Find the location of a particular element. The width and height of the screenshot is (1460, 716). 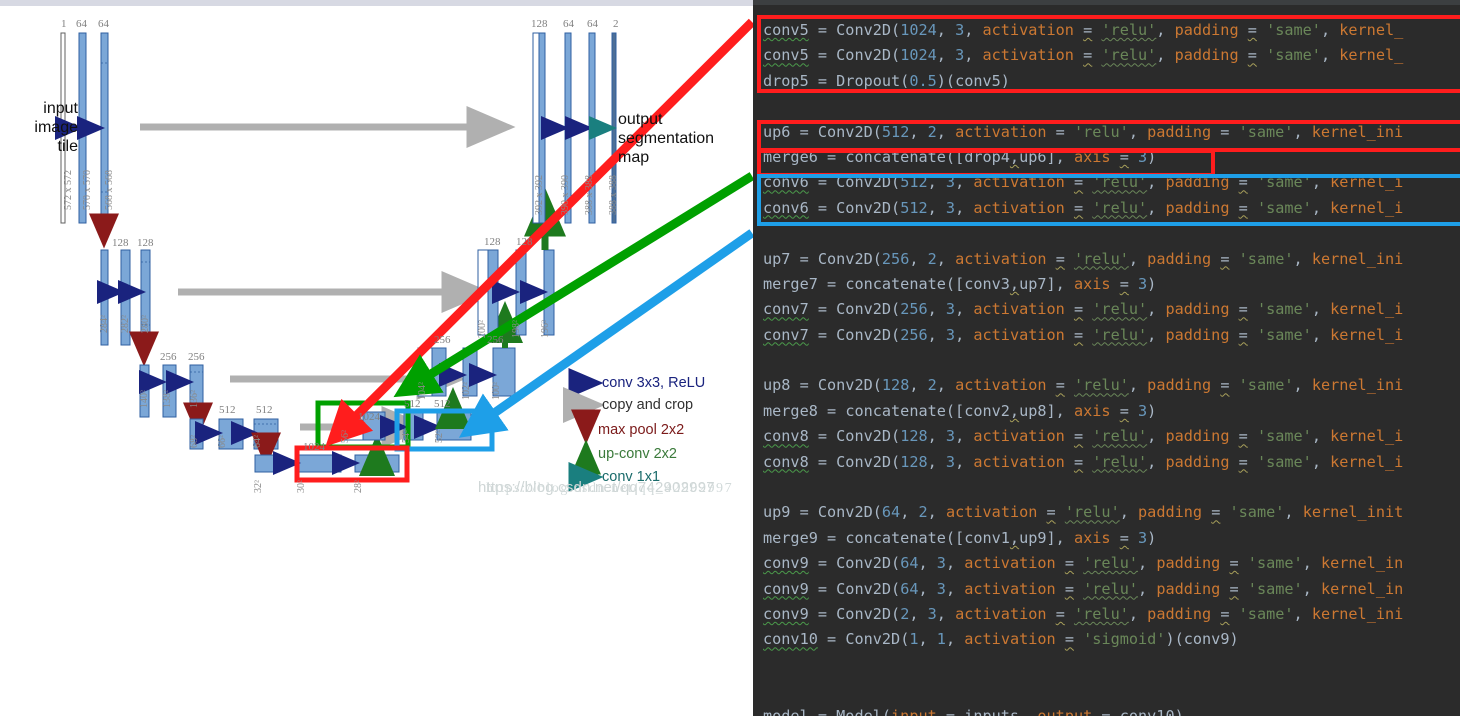

ch-enc1-0: 1 is located at coordinates (64, 24).